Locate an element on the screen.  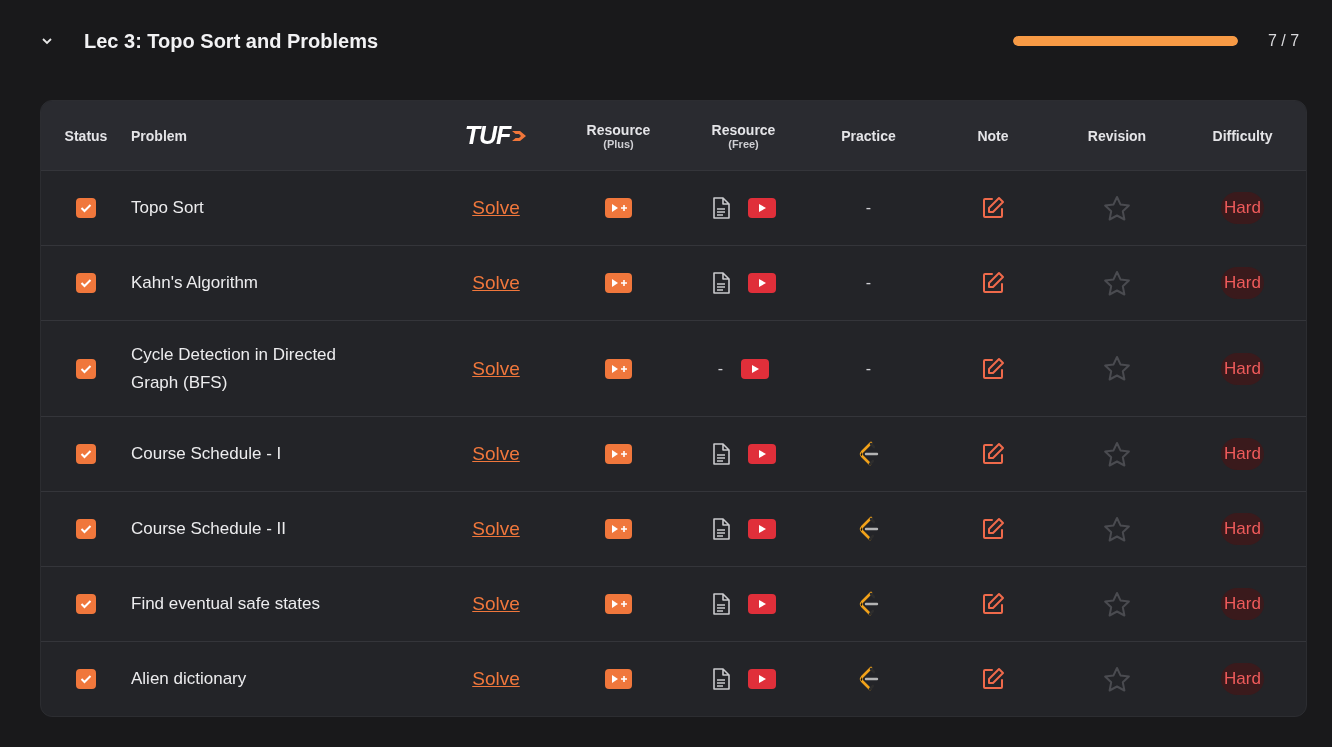
progress-count: 7 / 7 is located at coordinates (1284, 41).